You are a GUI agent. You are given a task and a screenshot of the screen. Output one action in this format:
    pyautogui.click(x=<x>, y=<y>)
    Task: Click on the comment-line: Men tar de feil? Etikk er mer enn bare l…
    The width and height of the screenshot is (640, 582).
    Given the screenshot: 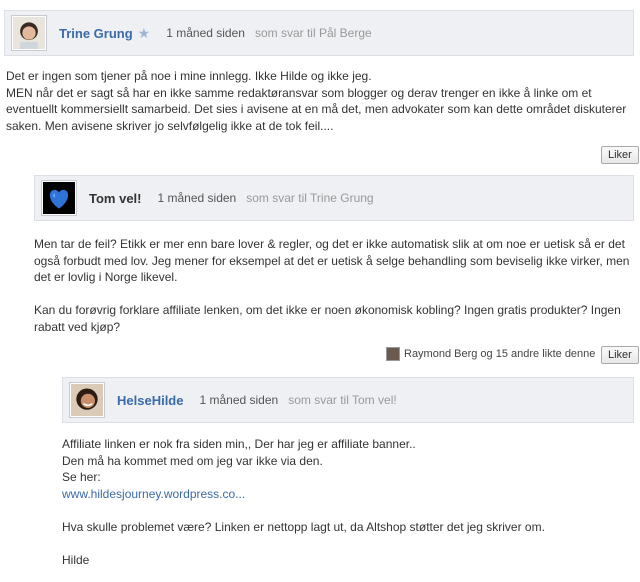 What is the action you would take?
    pyautogui.click(x=329, y=244)
    